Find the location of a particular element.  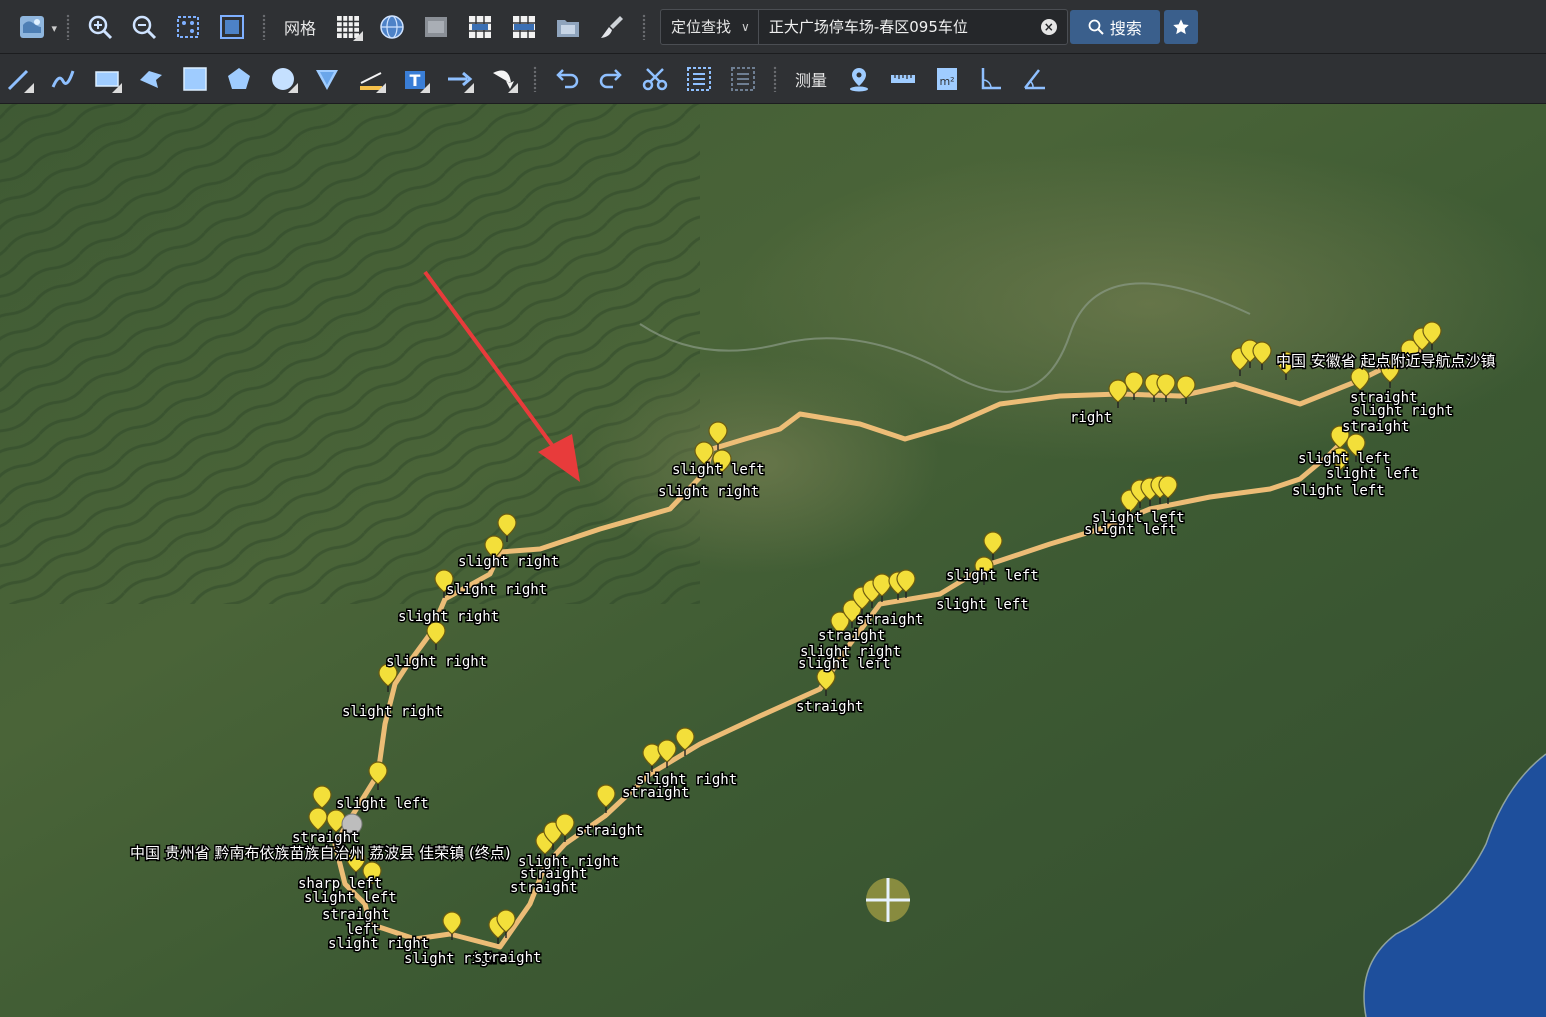

chevron-down-icon: ∨ is located at coordinates (745, 26).